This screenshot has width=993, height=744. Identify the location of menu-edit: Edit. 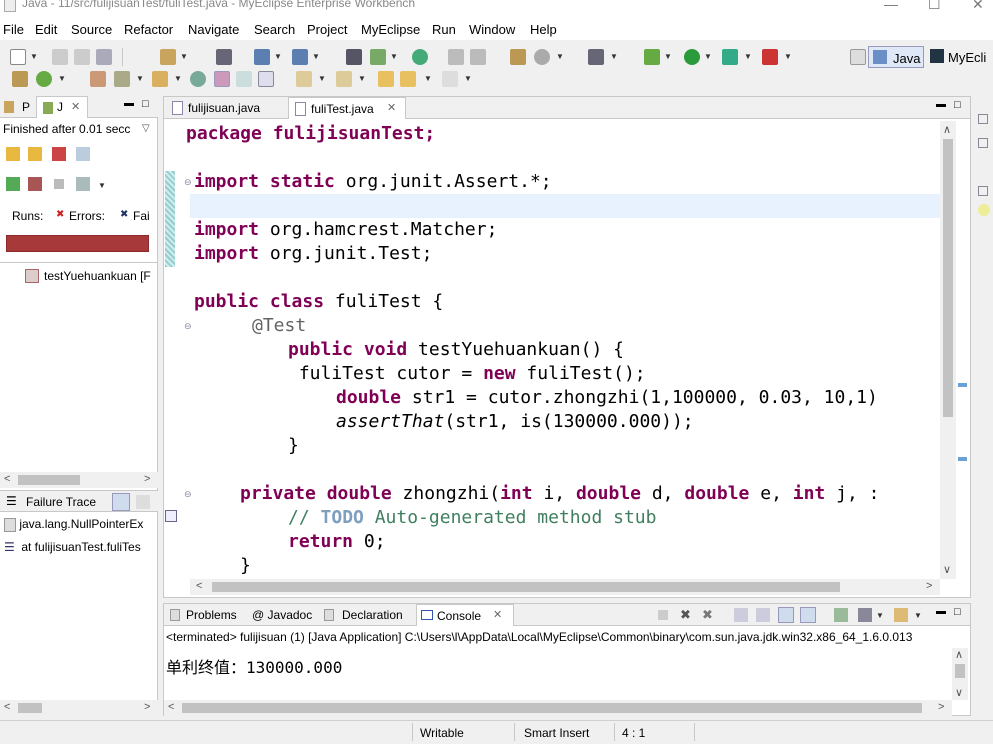
(46, 29).